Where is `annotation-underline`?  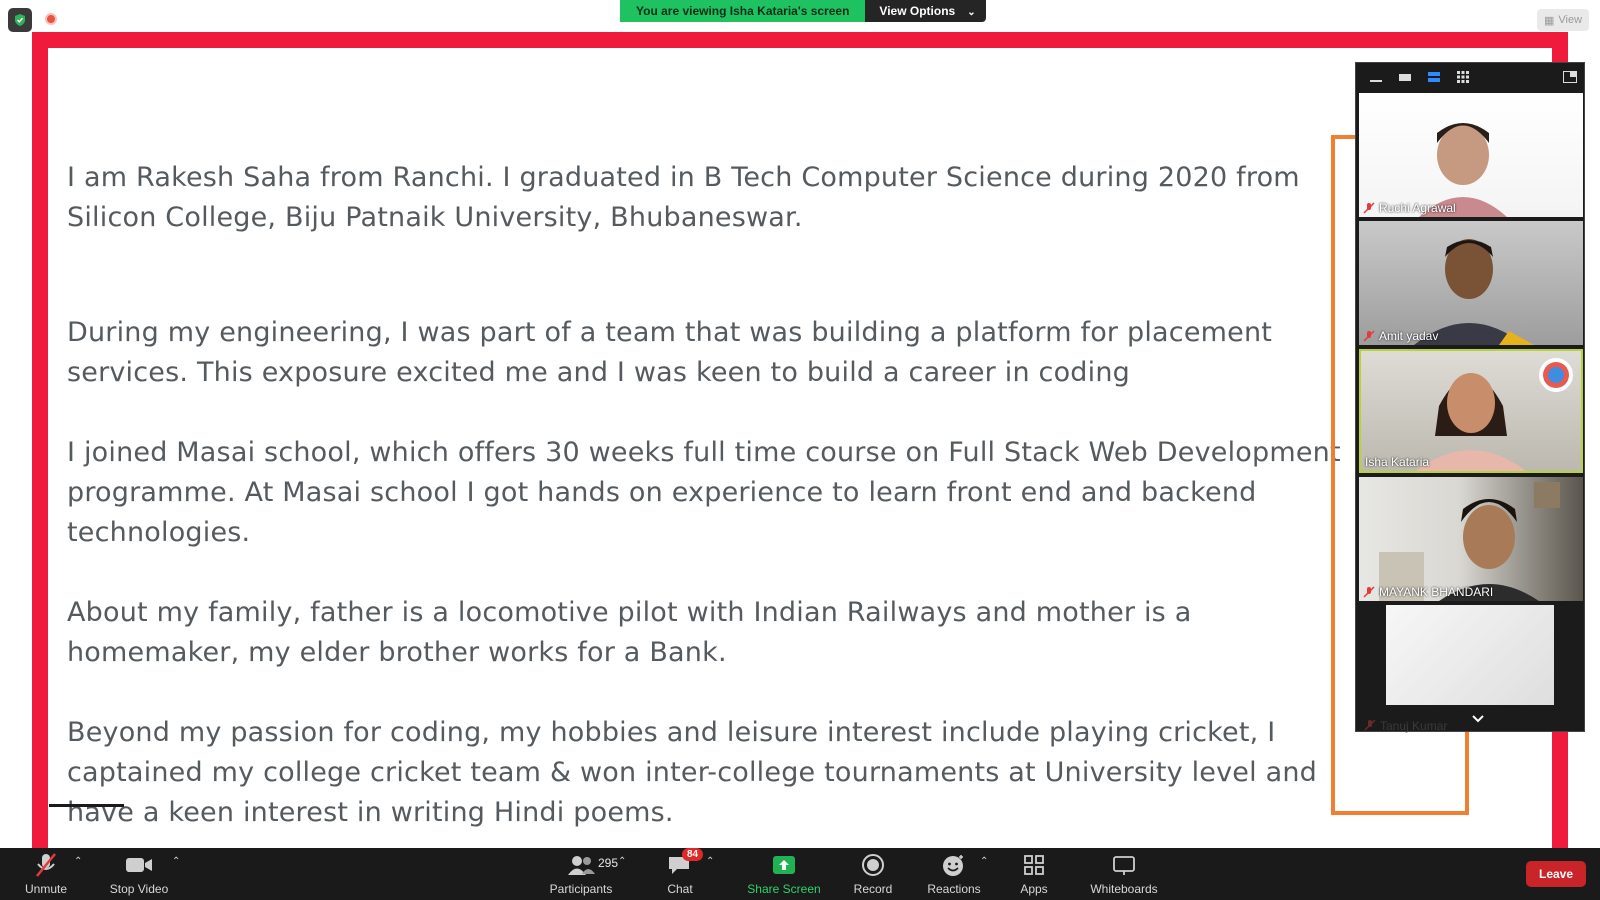
annotation-underline is located at coordinates (86, 805).